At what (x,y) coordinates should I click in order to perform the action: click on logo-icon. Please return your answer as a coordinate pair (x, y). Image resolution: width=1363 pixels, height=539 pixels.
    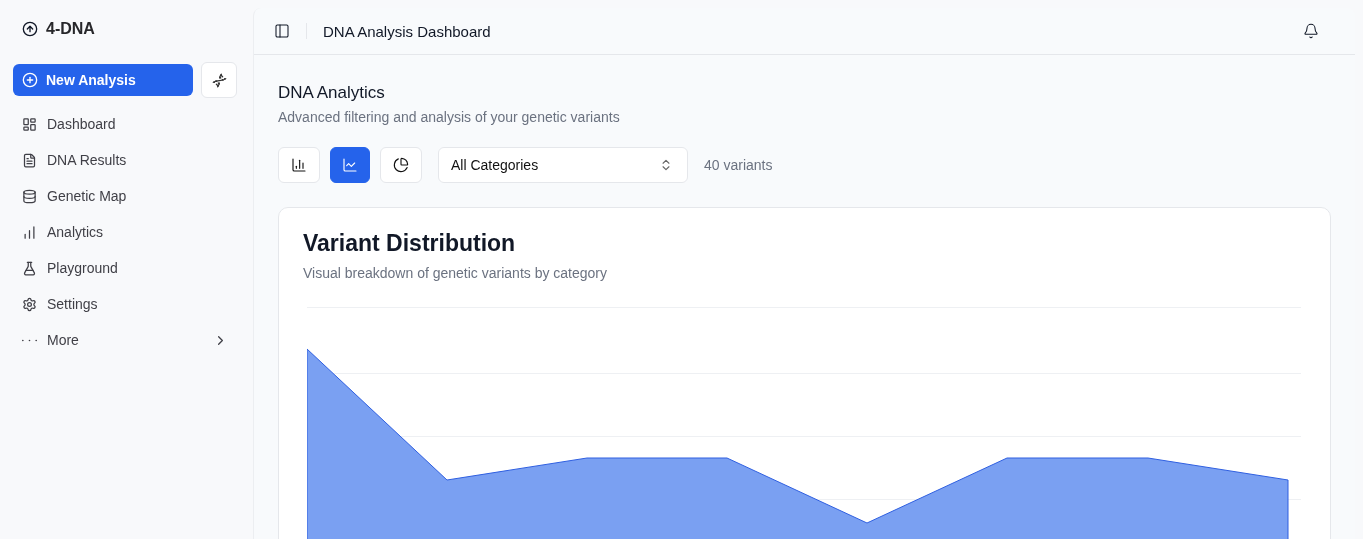
    Looking at the image, I should click on (30, 29).